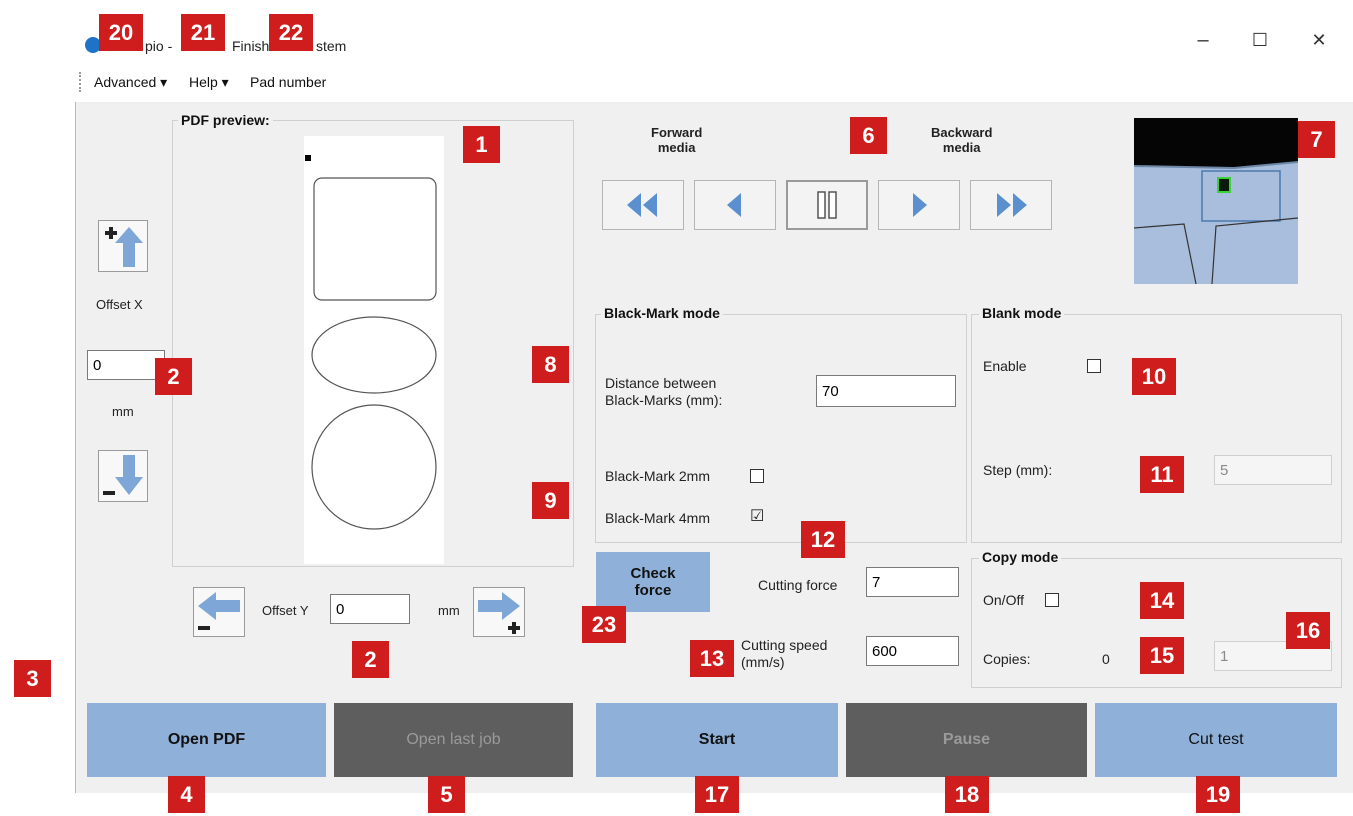  What do you see at coordinates (550, 364) in the screenshot?
I see `callout-8: 8` at bounding box center [550, 364].